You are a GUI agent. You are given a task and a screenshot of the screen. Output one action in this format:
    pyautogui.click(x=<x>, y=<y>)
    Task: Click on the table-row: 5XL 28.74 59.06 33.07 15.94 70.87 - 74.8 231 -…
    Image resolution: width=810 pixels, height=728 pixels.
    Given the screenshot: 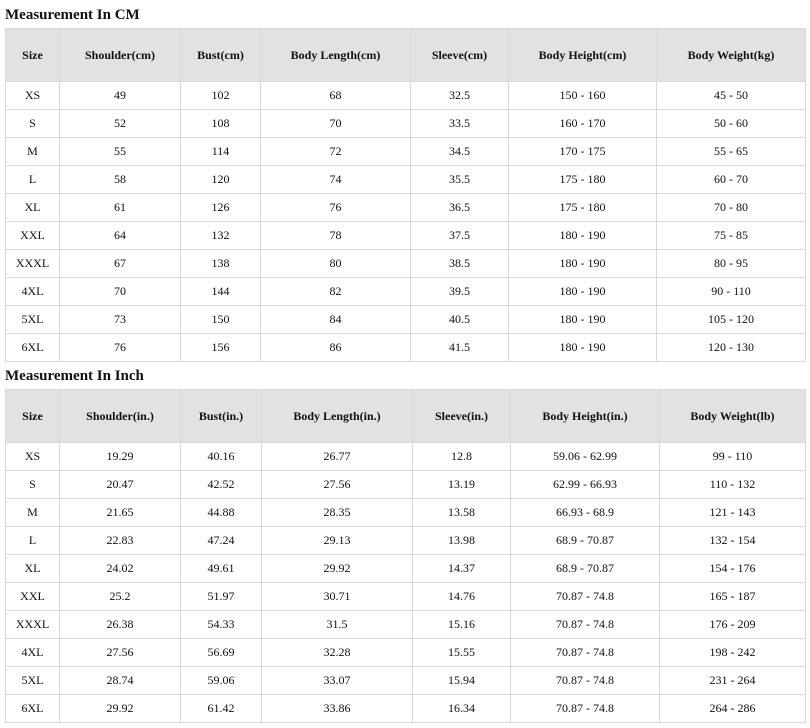 What is the action you would take?
    pyautogui.click(x=405, y=680)
    